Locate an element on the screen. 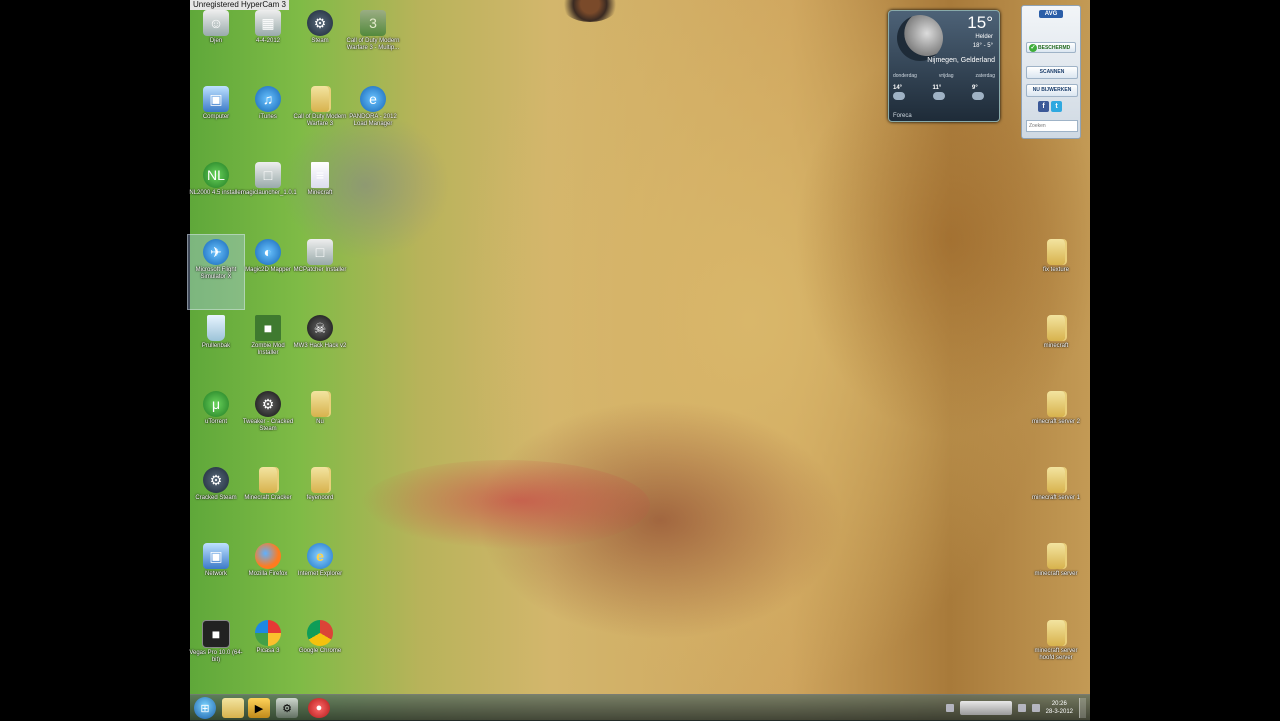 This screenshot has height=721, width=1280. desktop-icon-magiclauncher: □ magiclauncher_1.0.1 is located at coordinates (268, 195).